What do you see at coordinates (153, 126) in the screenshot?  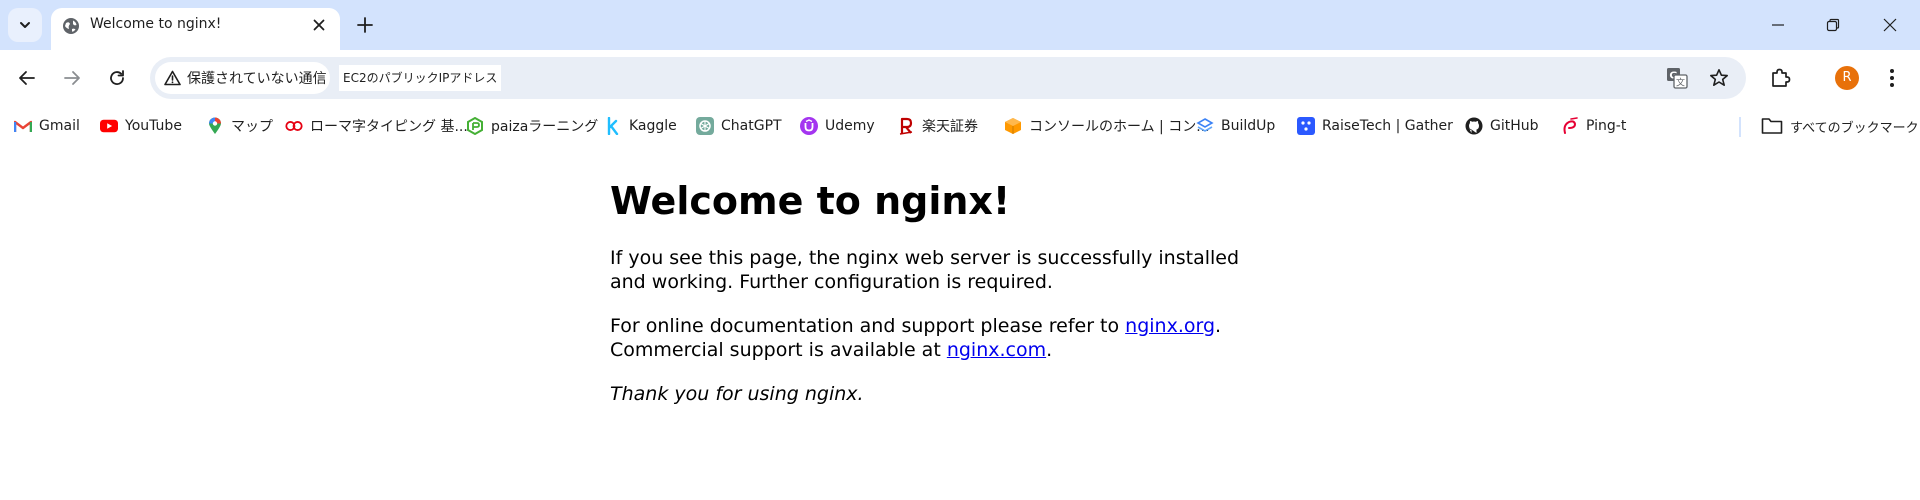 I see `bookmark-label: YouTube` at bounding box center [153, 126].